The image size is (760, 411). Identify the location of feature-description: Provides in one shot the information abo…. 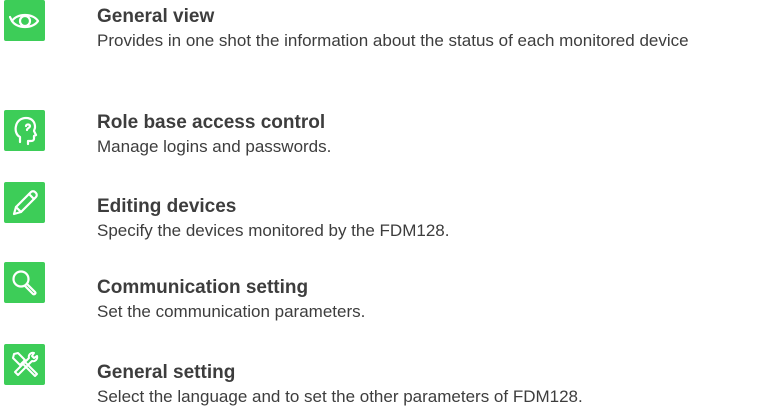
(393, 40).